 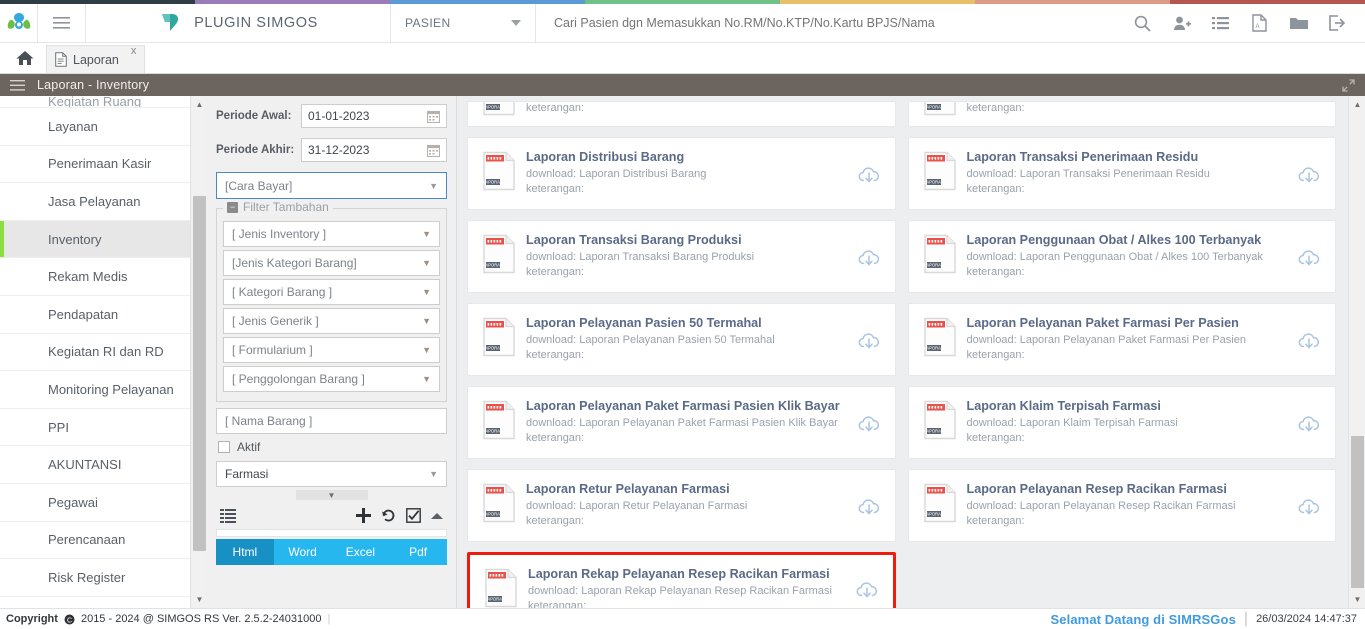 I want to click on filter-select-2: [ Kategori Barang ] ▼, so click(x=331, y=292).